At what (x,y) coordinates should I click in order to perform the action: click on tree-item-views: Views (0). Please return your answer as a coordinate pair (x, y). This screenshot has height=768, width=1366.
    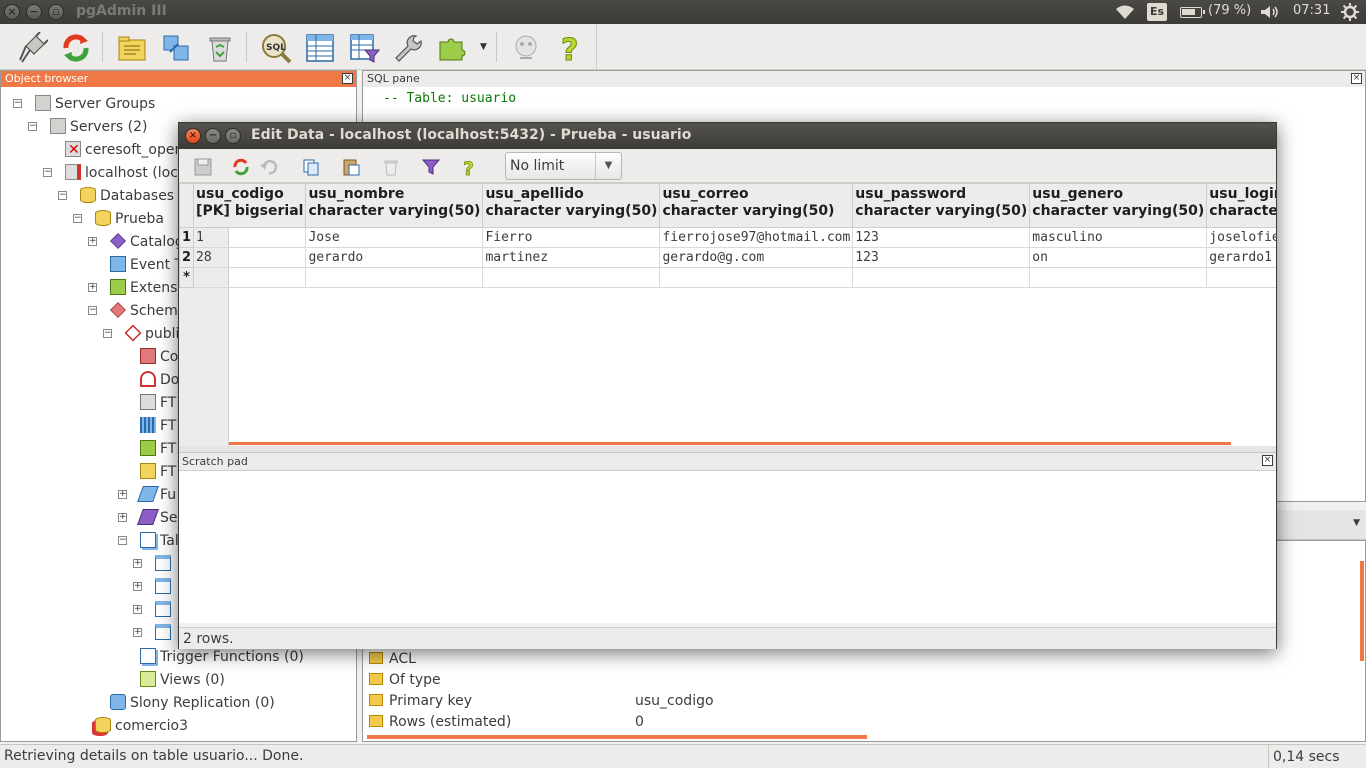
    Looking at the image, I should click on (182, 680).